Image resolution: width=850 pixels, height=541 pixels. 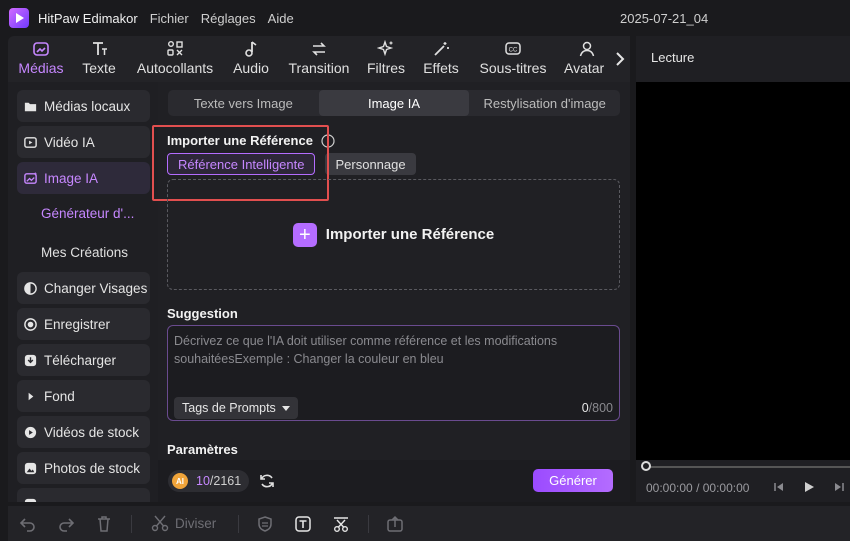 I want to click on ai-video-icon, so click(x=30, y=142).